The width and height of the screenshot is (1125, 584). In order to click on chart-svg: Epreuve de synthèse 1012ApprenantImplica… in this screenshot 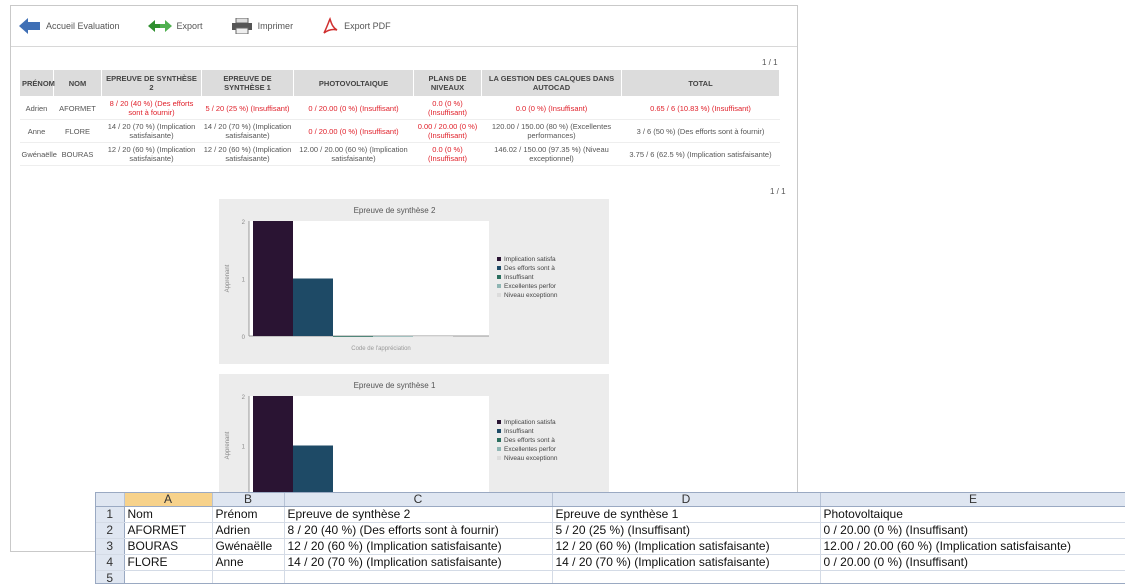, I will do `click(414, 436)`.